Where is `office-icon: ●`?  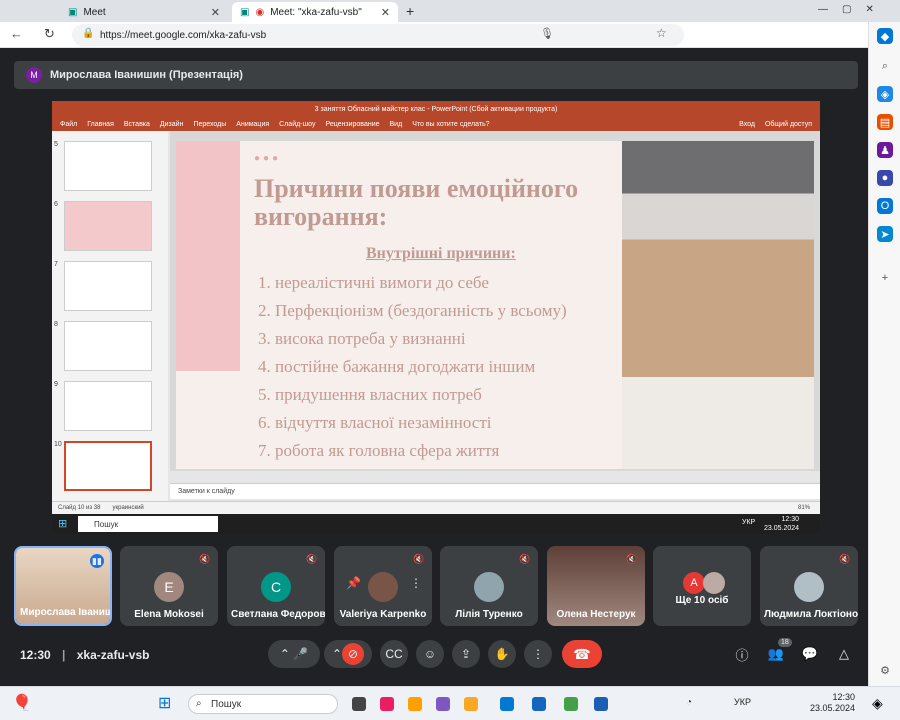 office-icon: ● is located at coordinates (885, 178).